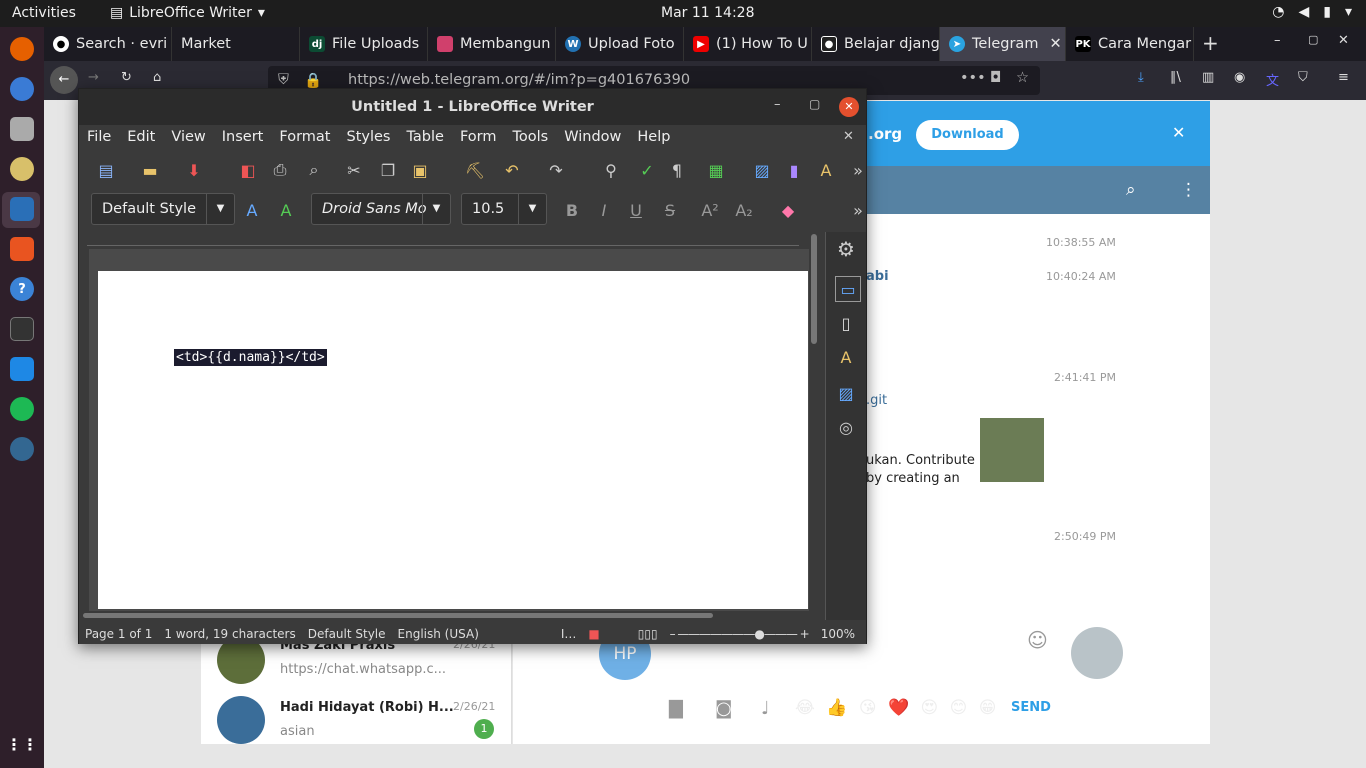 The height and width of the screenshot is (768, 1366). What do you see at coordinates (848, 289) in the screenshot?
I see `properties-icon: ▭` at bounding box center [848, 289].